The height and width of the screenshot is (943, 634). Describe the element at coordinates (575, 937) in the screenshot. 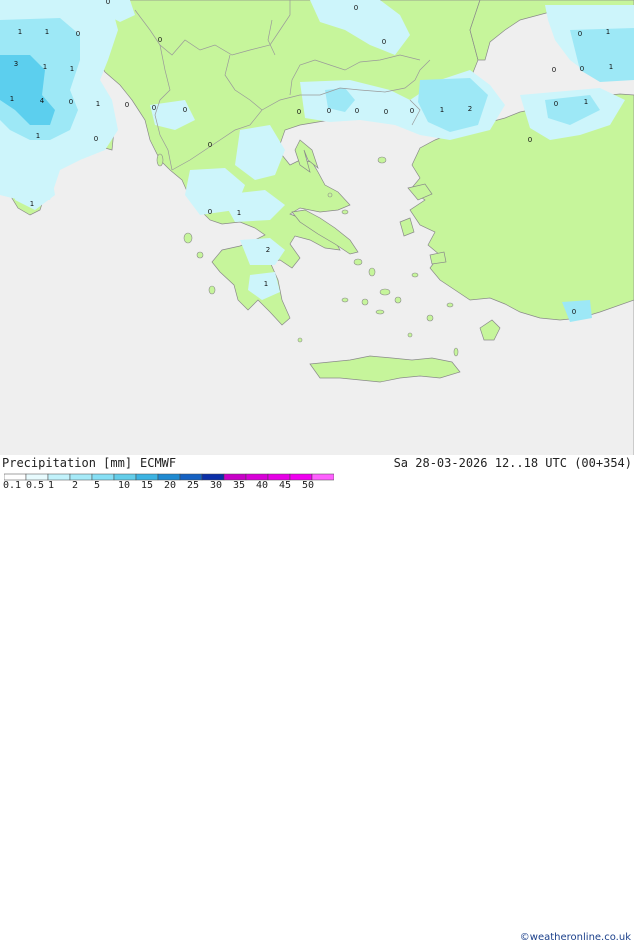

I see `credit-text: ©weatheronline.co.uk` at that location.